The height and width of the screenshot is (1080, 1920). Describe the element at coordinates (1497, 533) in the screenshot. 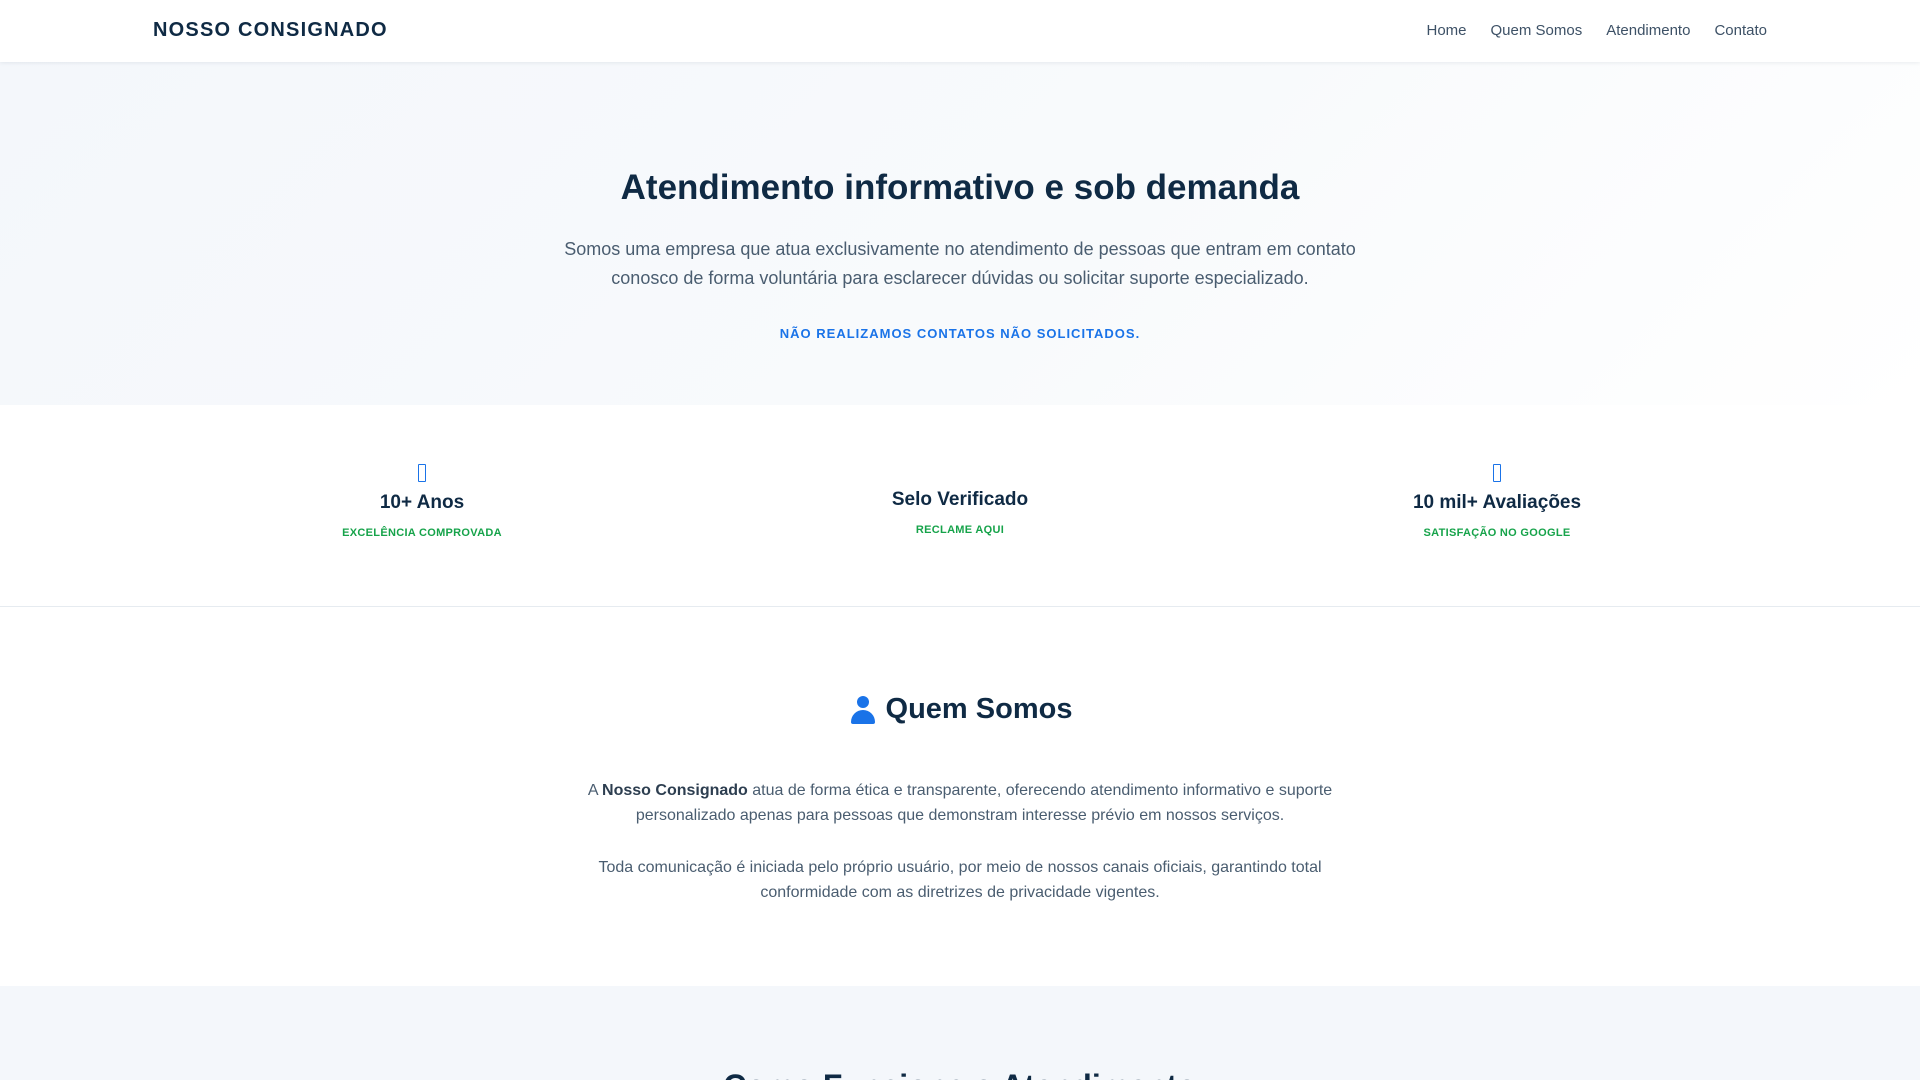

I see `stat-subtitle: SATISFAÇÃO NO GOOGLE` at that location.